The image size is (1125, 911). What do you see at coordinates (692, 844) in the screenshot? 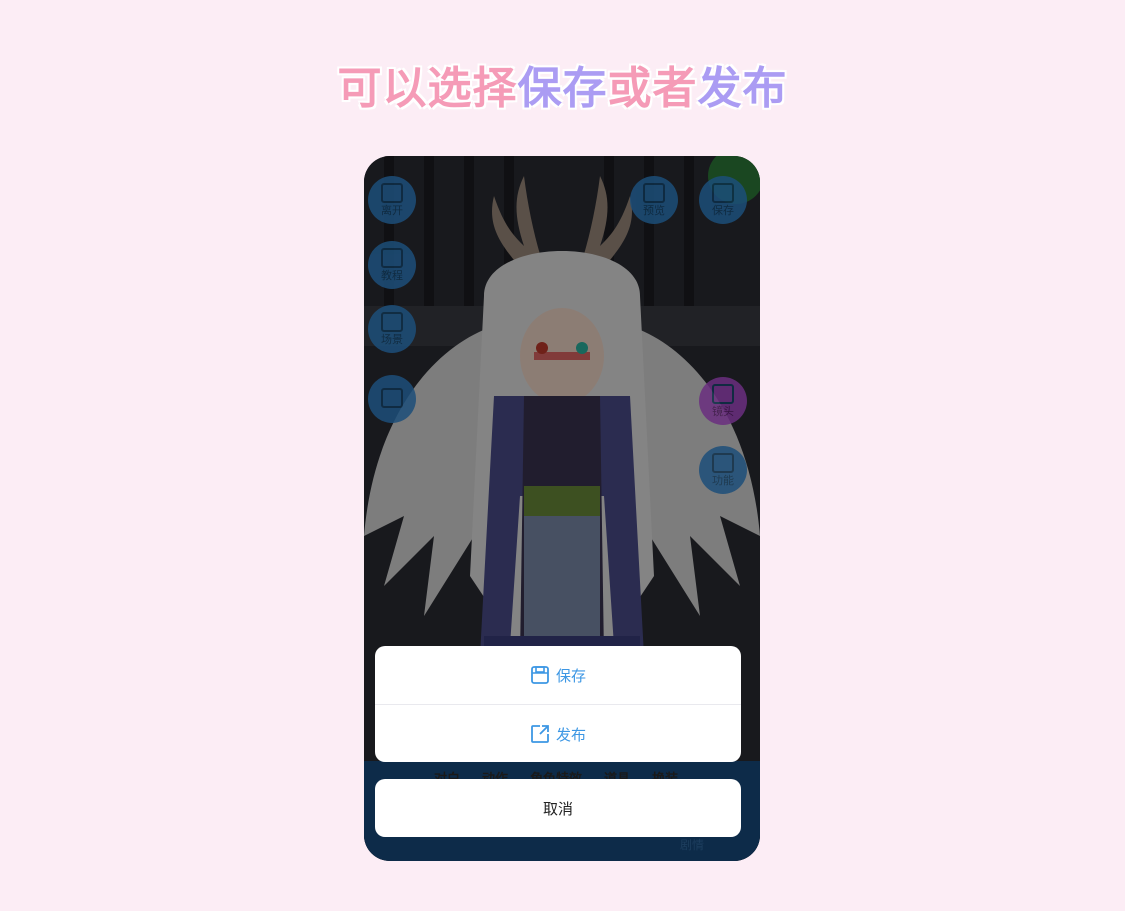
I see `plot-label: 剧情` at bounding box center [692, 844].